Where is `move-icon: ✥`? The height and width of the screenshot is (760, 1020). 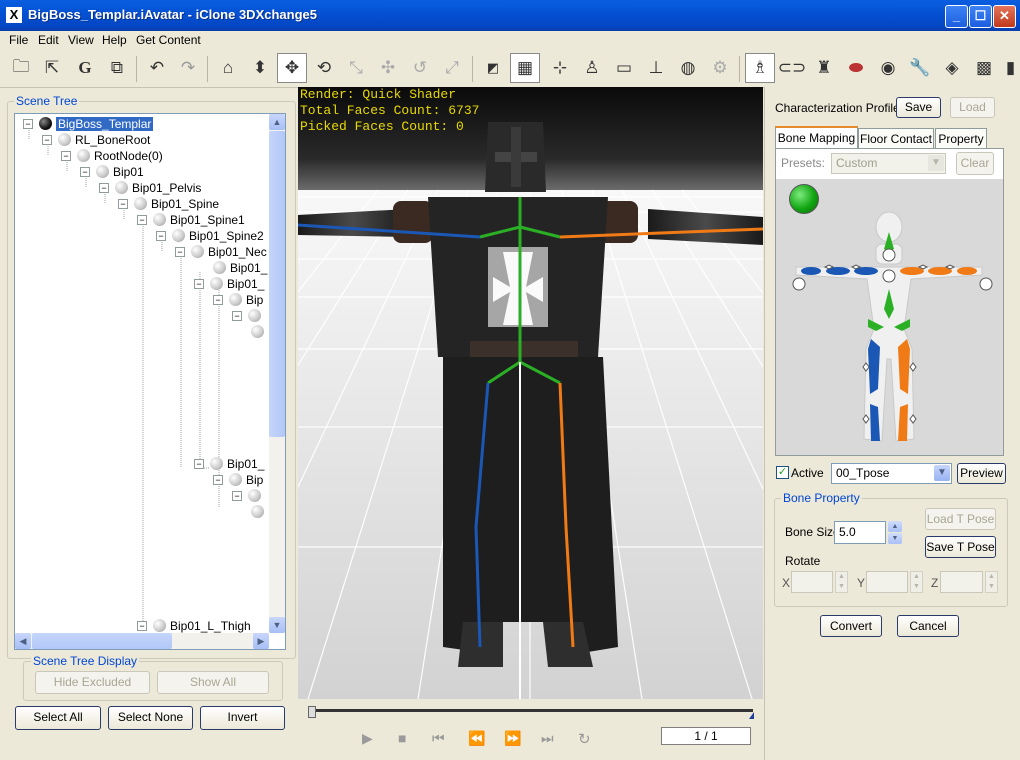
move-icon: ✥ is located at coordinates (292, 68).